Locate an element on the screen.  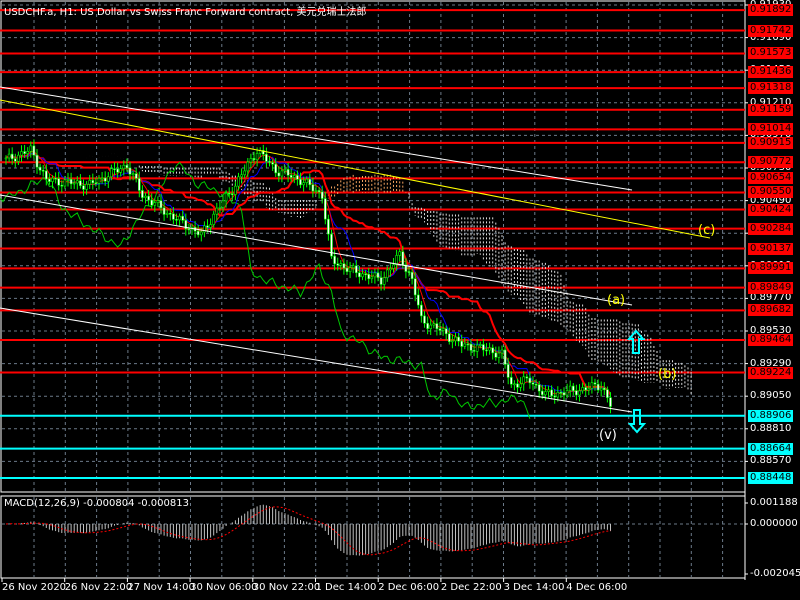
support-level-label: 0.88448 is located at coordinates (771, 477).